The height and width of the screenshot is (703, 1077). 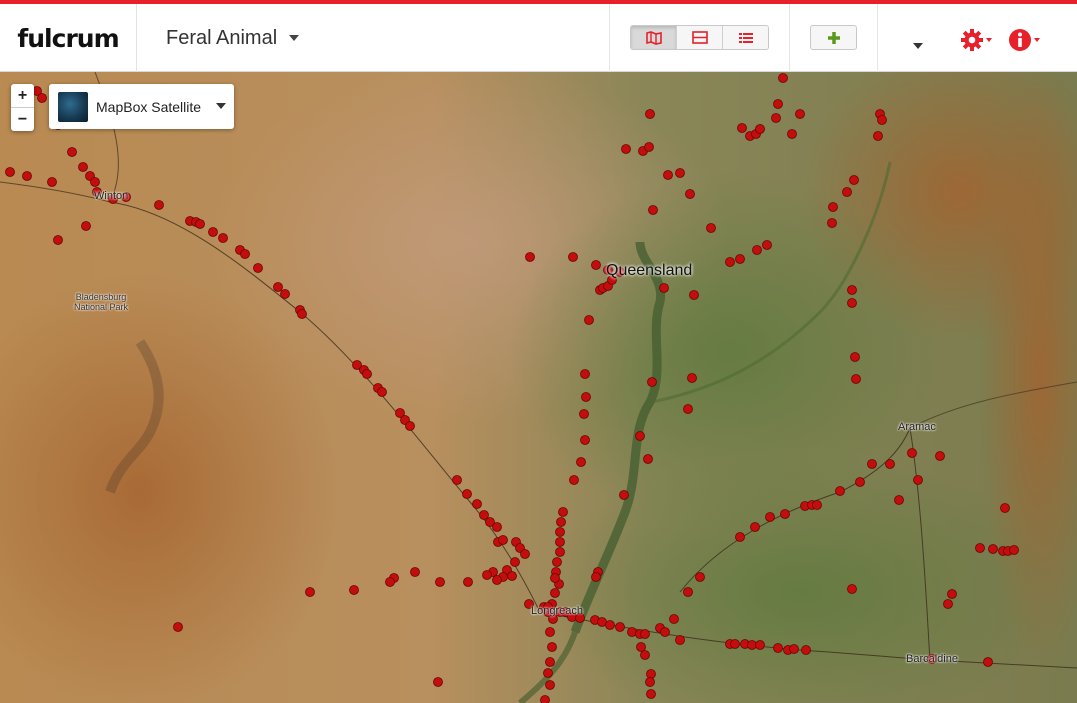 I want to click on settings-menu-button, so click(x=976, y=40).